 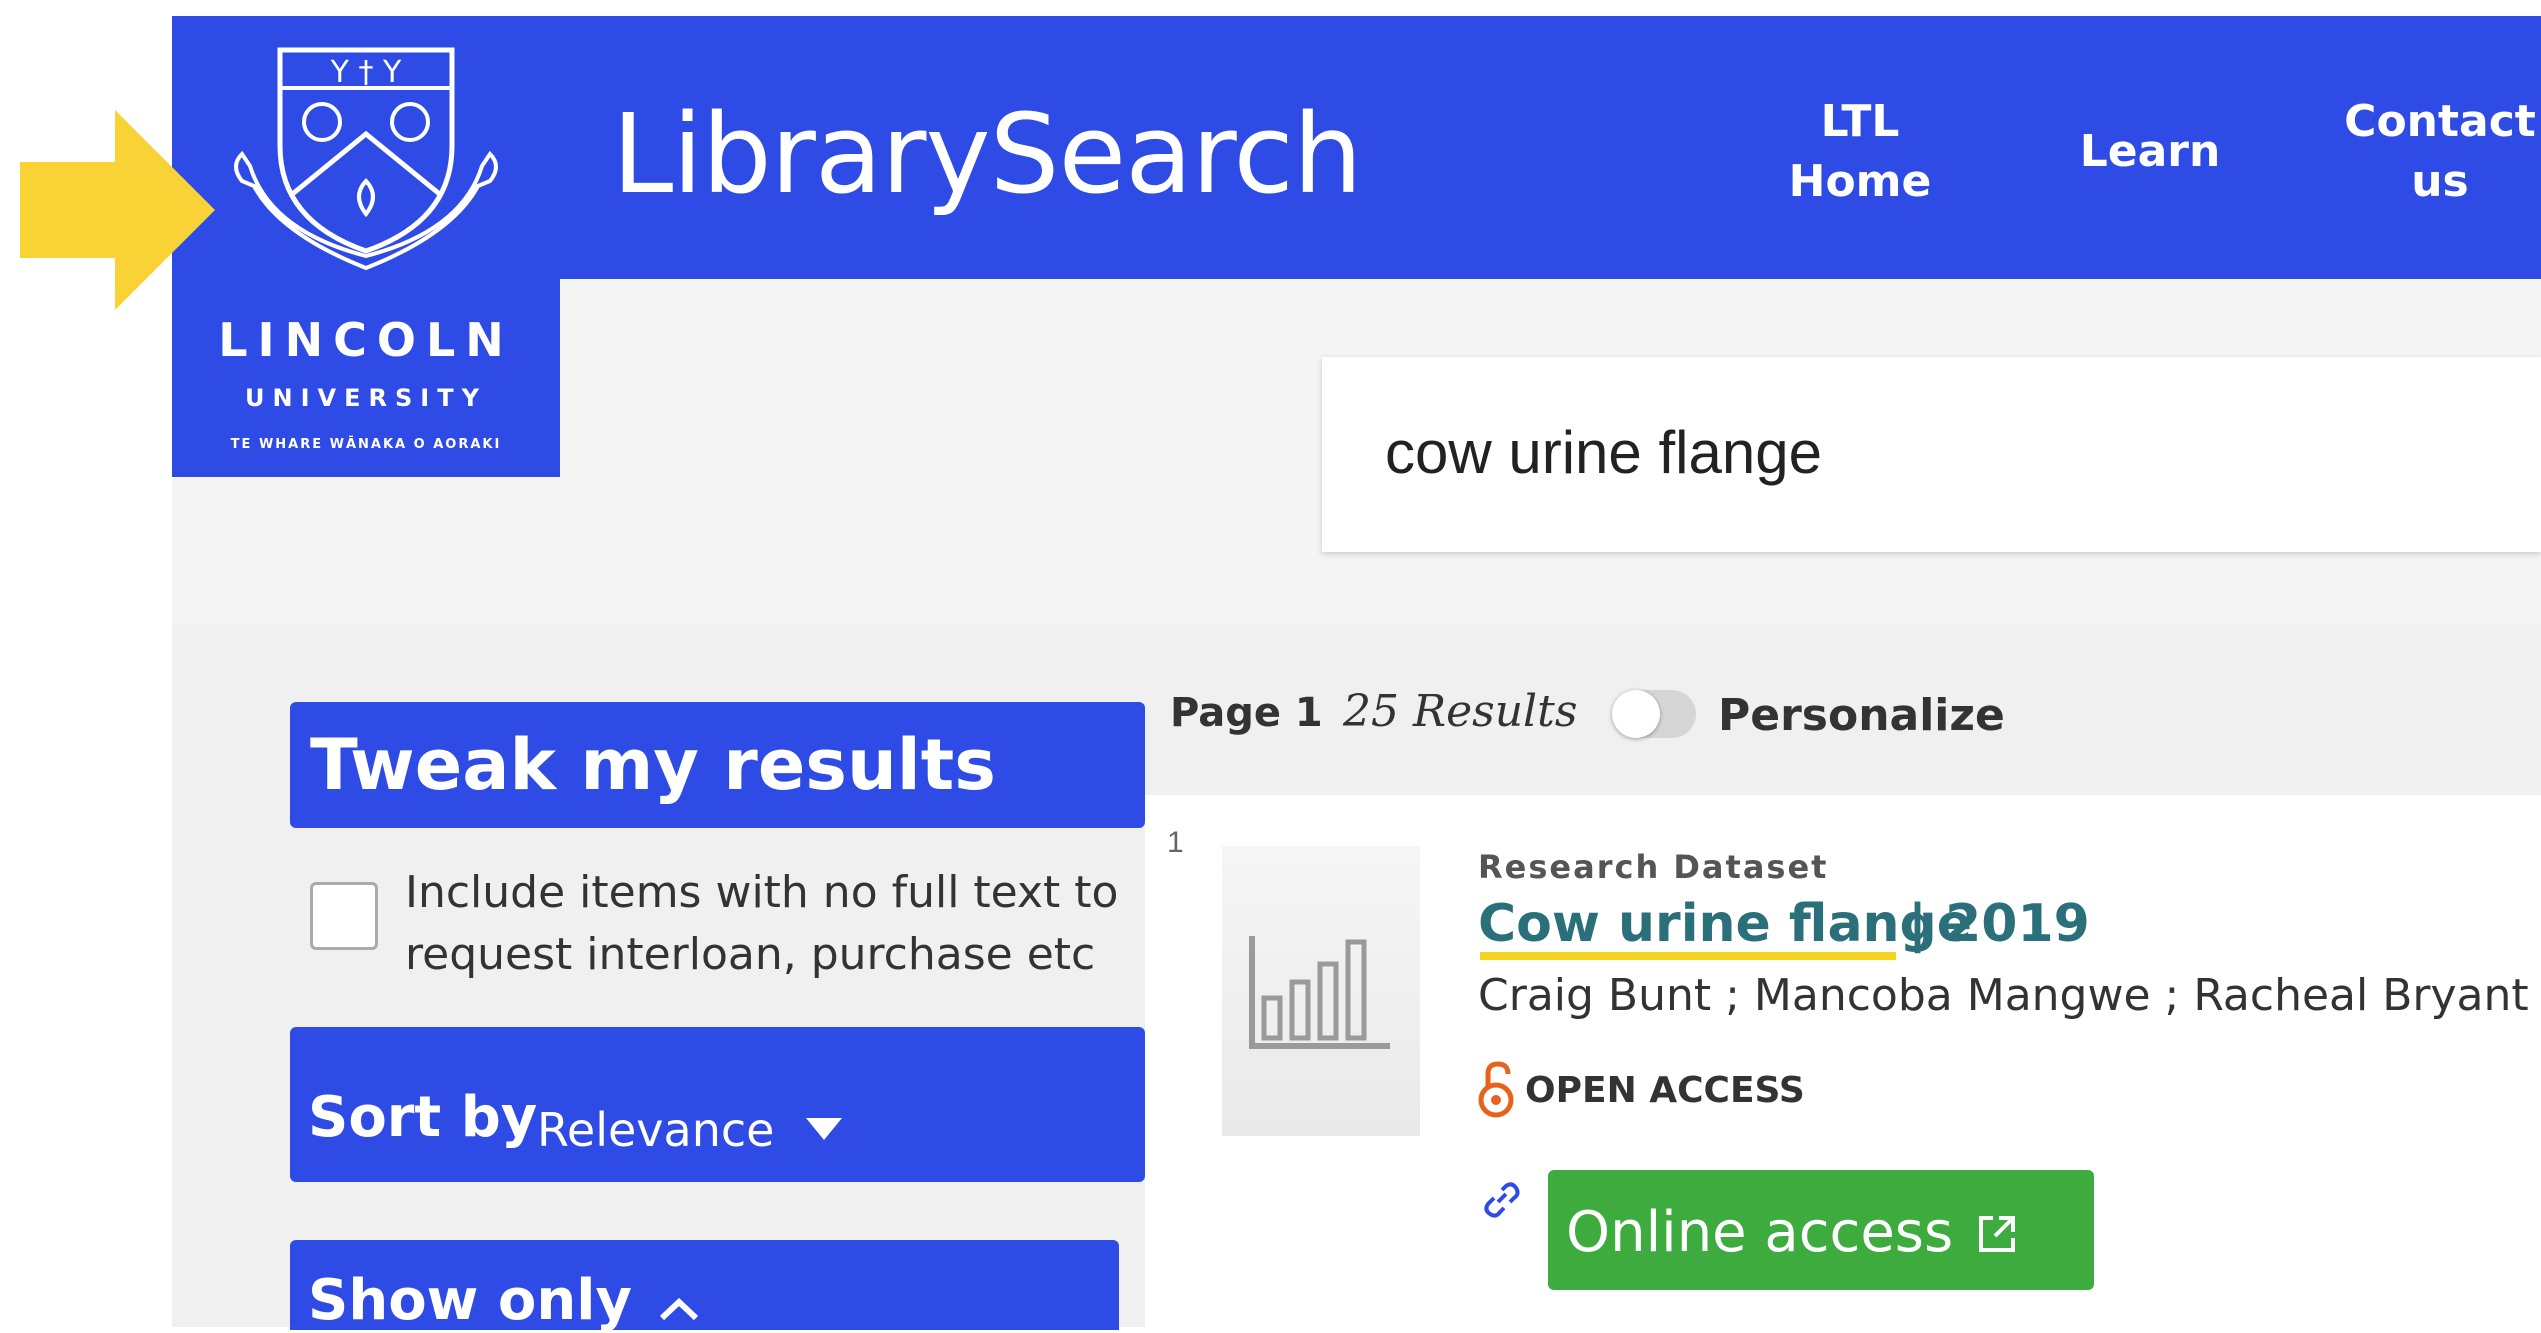 I want to click on open-lock-icon, so click(x=1496, y=1089).